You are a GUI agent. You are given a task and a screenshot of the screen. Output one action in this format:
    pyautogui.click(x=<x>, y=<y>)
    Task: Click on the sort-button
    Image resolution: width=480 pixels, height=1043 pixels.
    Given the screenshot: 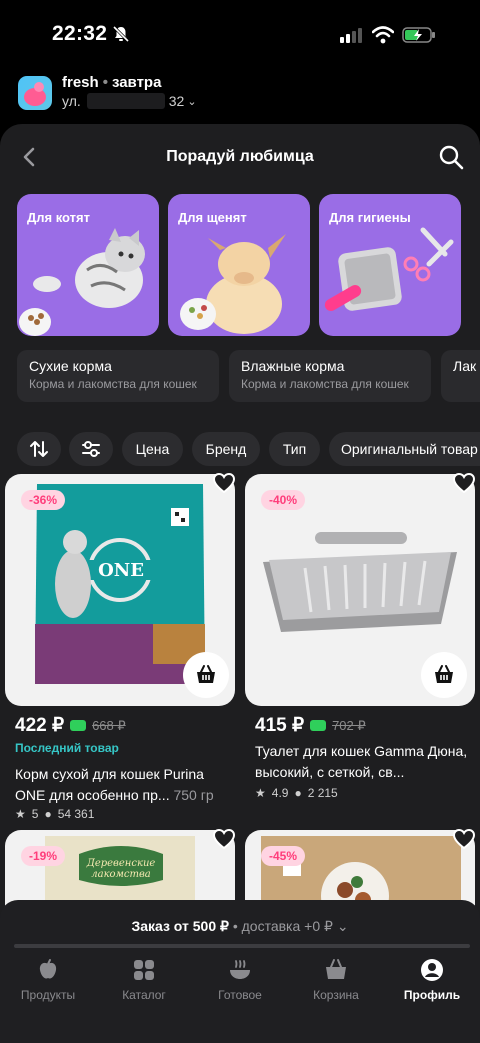 What is the action you would take?
    pyautogui.click(x=39, y=449)
    